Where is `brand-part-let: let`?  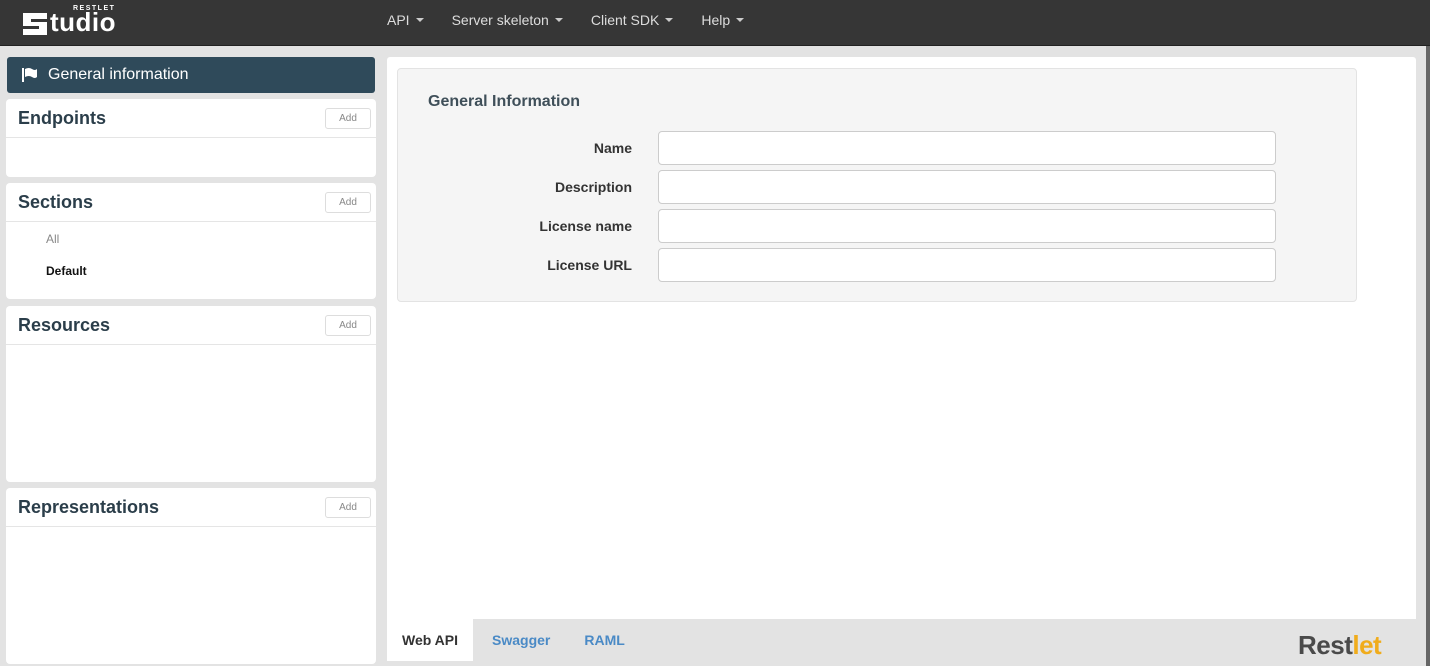
brand-part-let: let is located at coordinates (1367, 645).